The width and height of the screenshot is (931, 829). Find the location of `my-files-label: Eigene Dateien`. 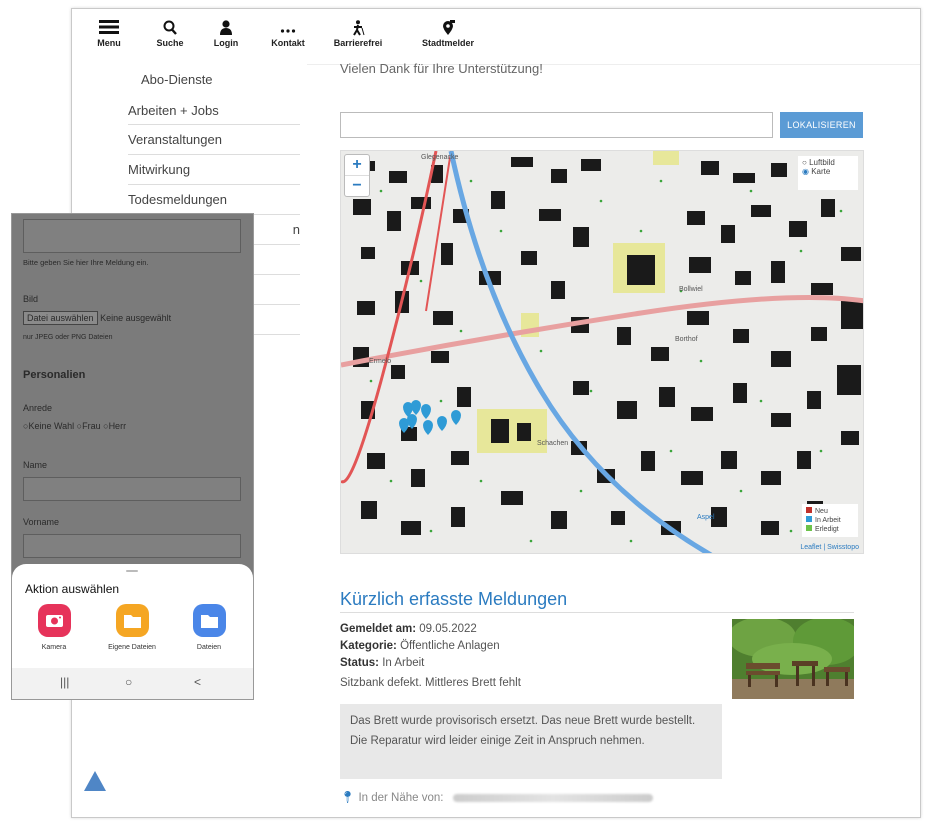

my-files-label: Eigene Dateien is located at coordinates (132, 647).